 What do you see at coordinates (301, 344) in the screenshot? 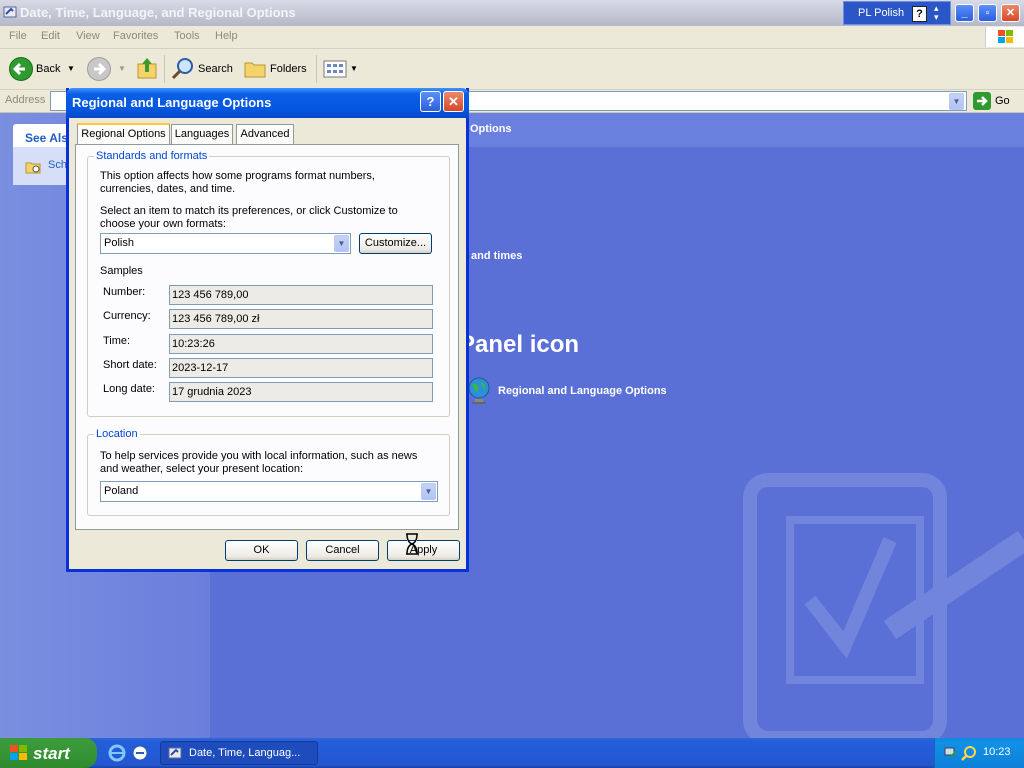
I see `sample-time-value: 10:23:26` at bounding box center [301, 344].